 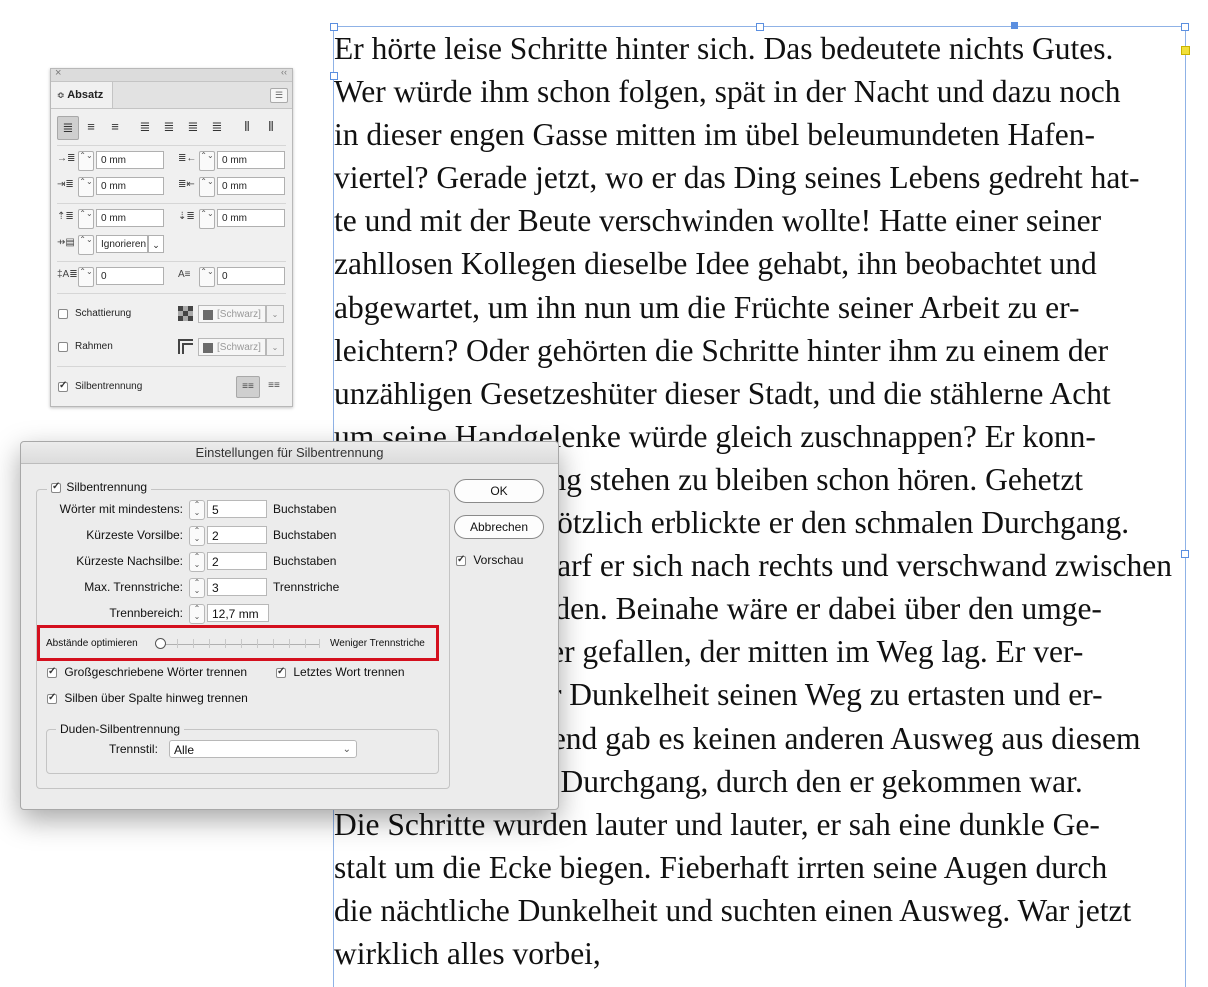 I want to click on space-after-icon: ⇣≣, so click(x=186, y=216).